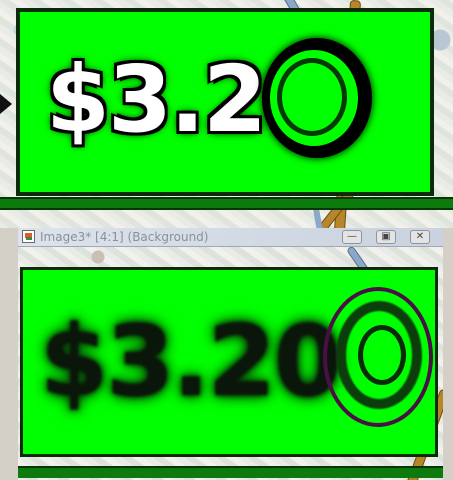 The height and width of the screenshot is (480, 453). I want to click on close-icon: ✕, so click(420, 236).